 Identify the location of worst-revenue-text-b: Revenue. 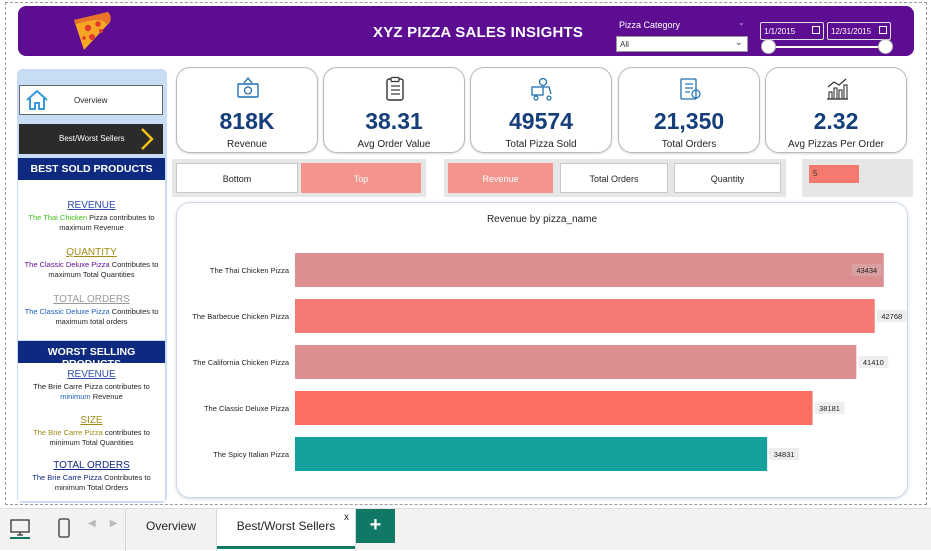
(106, 396).